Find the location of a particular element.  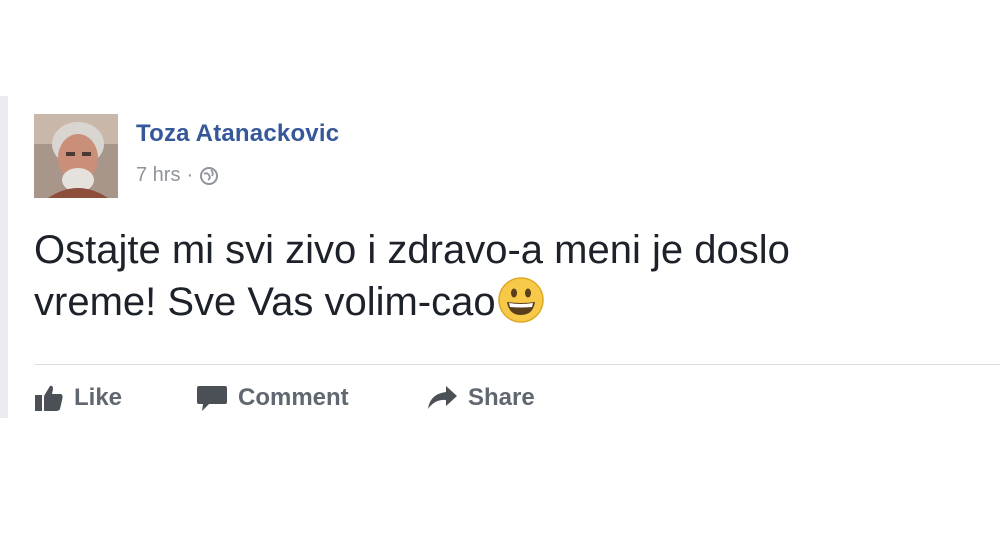

post-text-line-2-text: vreme! Sve Vas volim-cao is located at coordinates (265, 302).